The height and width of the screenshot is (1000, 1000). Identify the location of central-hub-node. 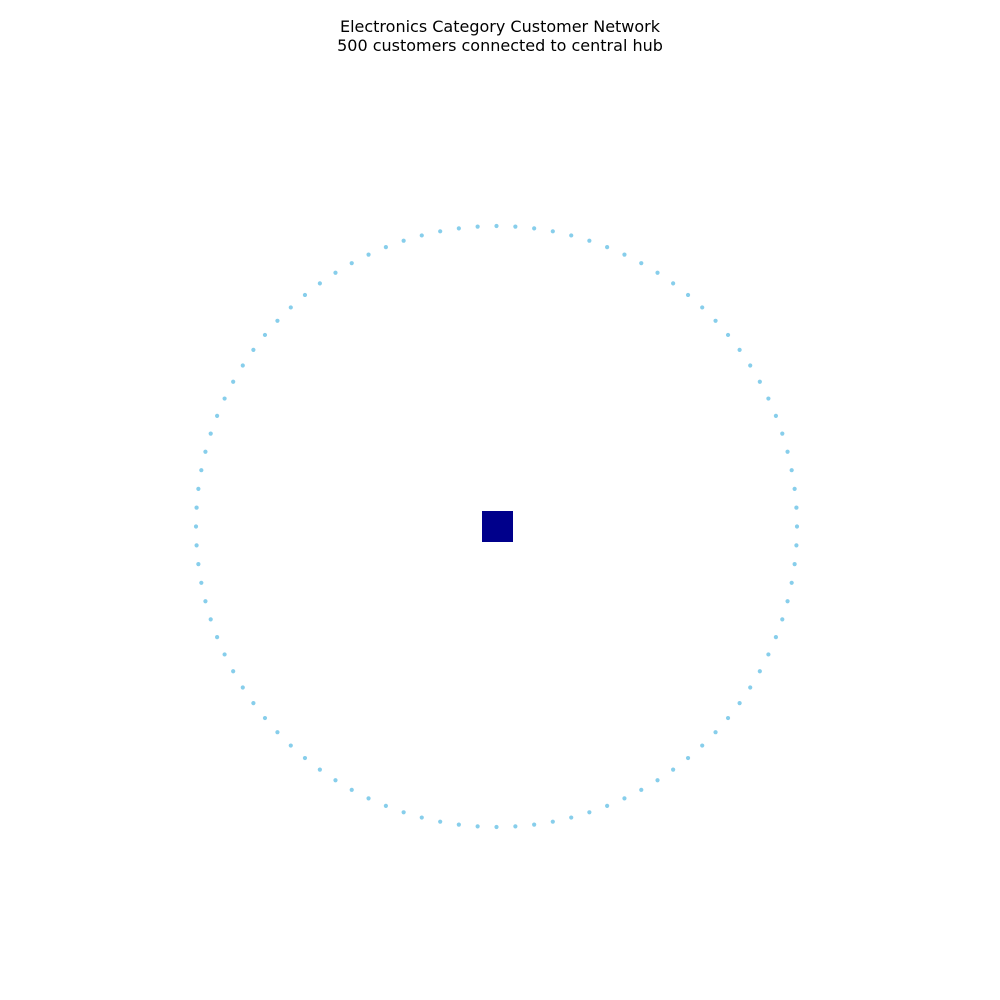
(497, 526).